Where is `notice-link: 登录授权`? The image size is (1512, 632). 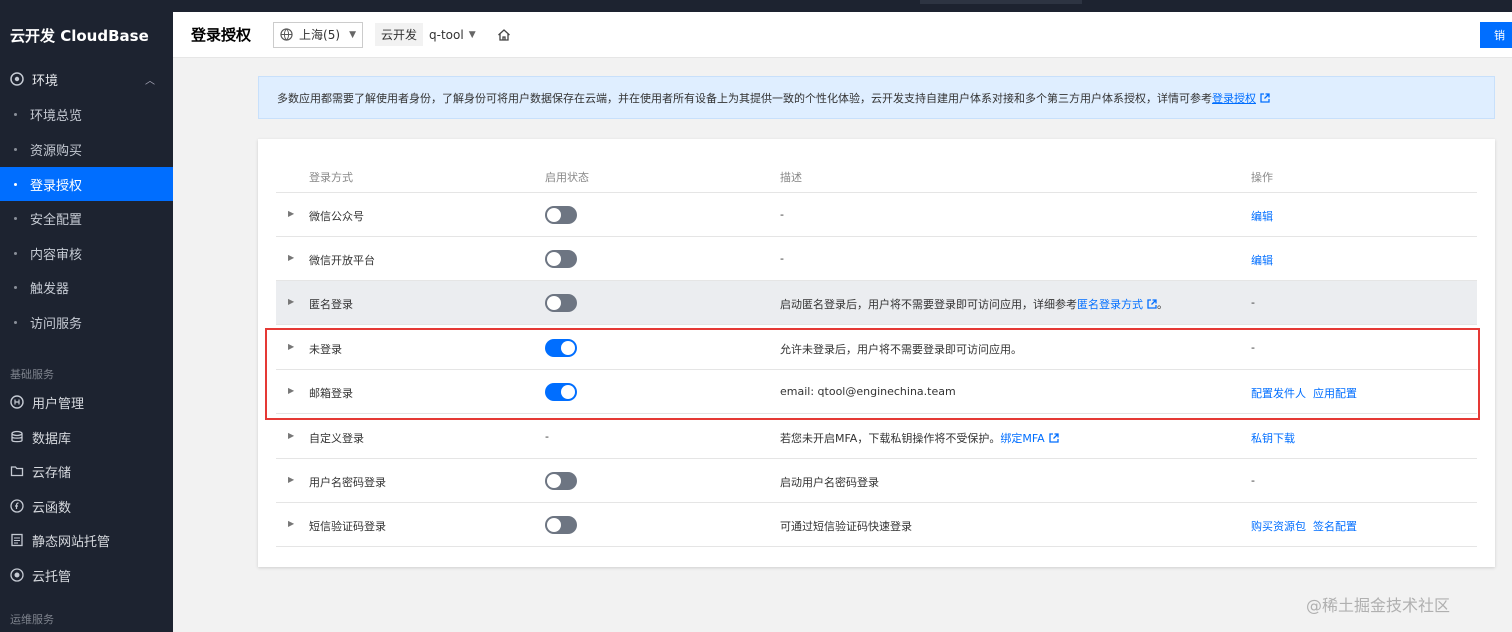 notice-link: 登录授权 is located at coordinates (1234, 98).